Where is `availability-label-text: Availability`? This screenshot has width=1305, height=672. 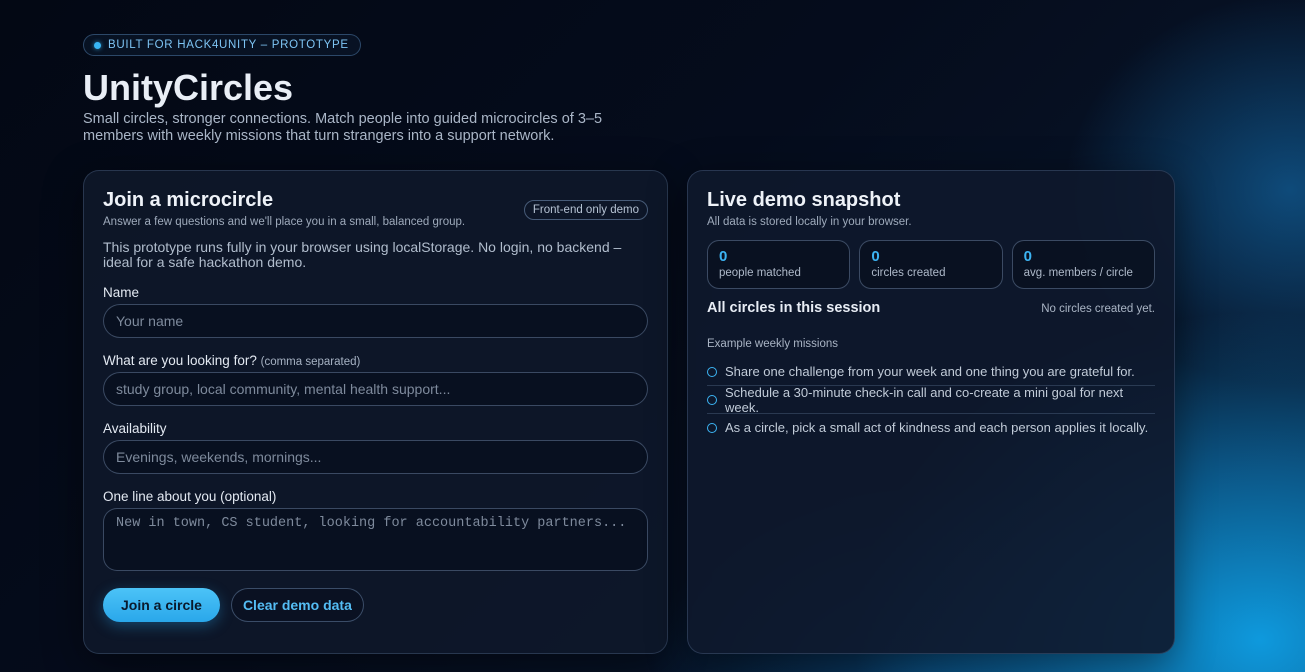 availability-label-text: Availability is located at coordinates (135, 428).